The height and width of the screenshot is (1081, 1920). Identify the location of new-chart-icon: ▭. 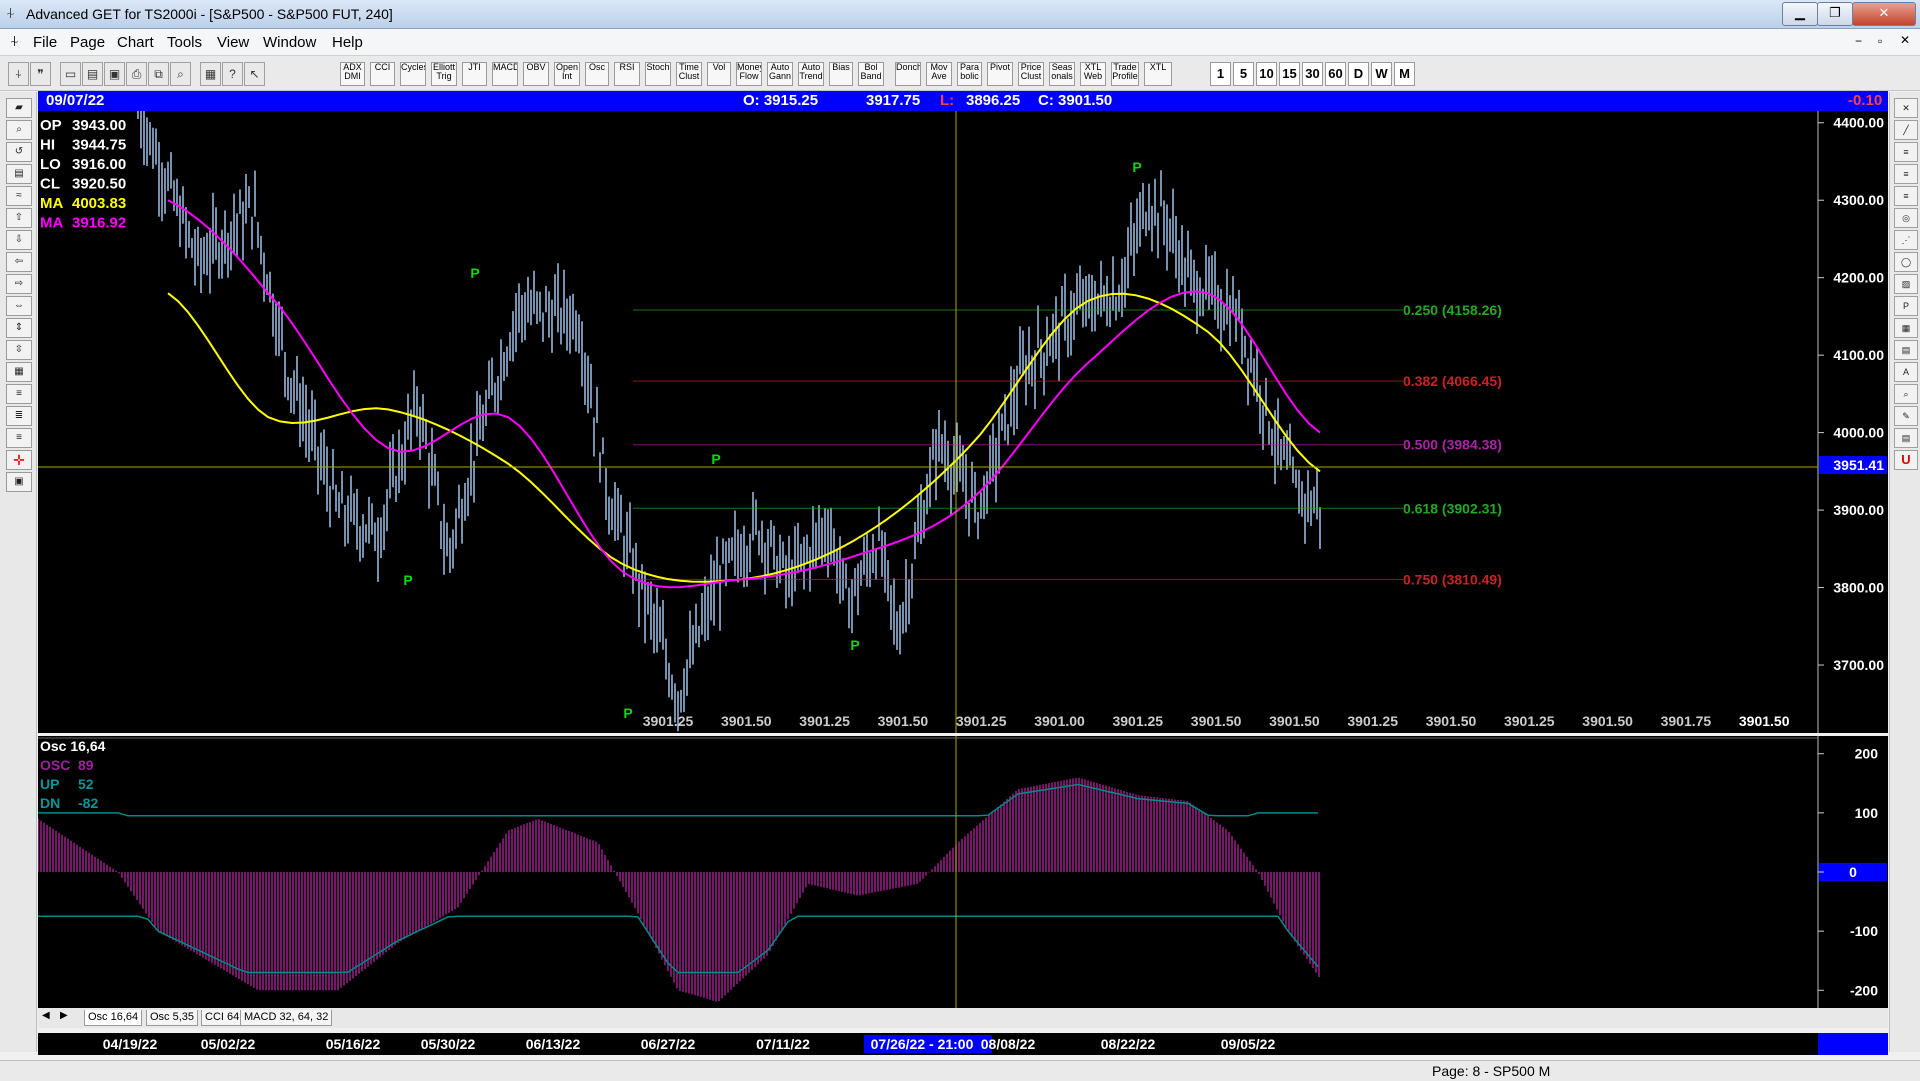
(70, 74).